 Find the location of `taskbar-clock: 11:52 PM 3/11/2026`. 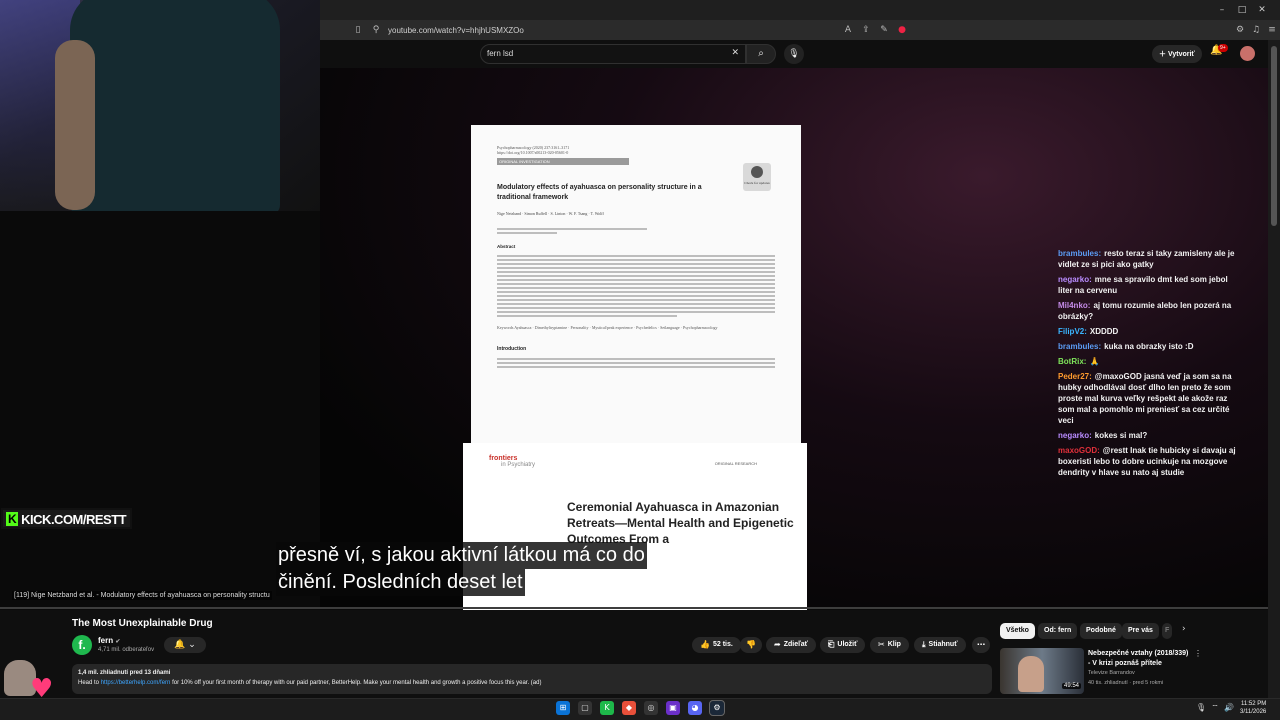

taskbar-clock: 11:52 PM 3/11/2026 is located at coordinates (1253, 708).